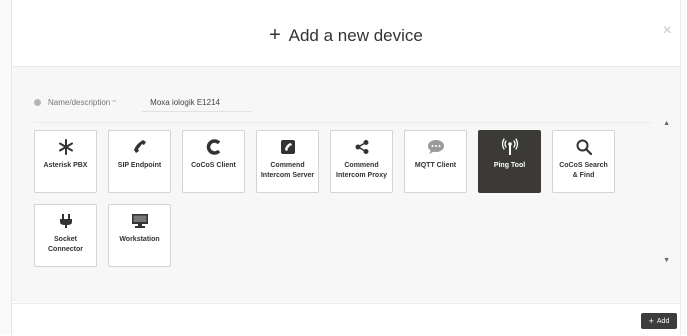  I want to click on required-mark: **, so click(114, 102).